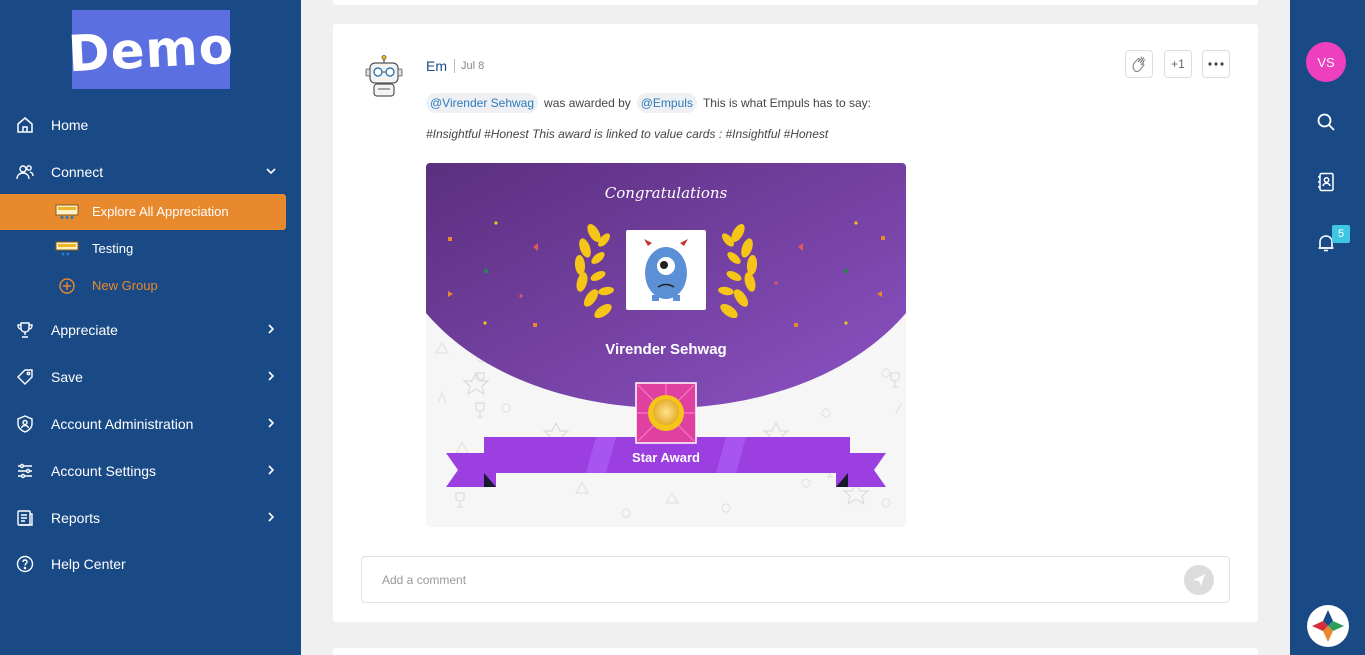 The height and width of the screenshot is (655, 1365). I want to click on clap-button, so click(1139, 64).